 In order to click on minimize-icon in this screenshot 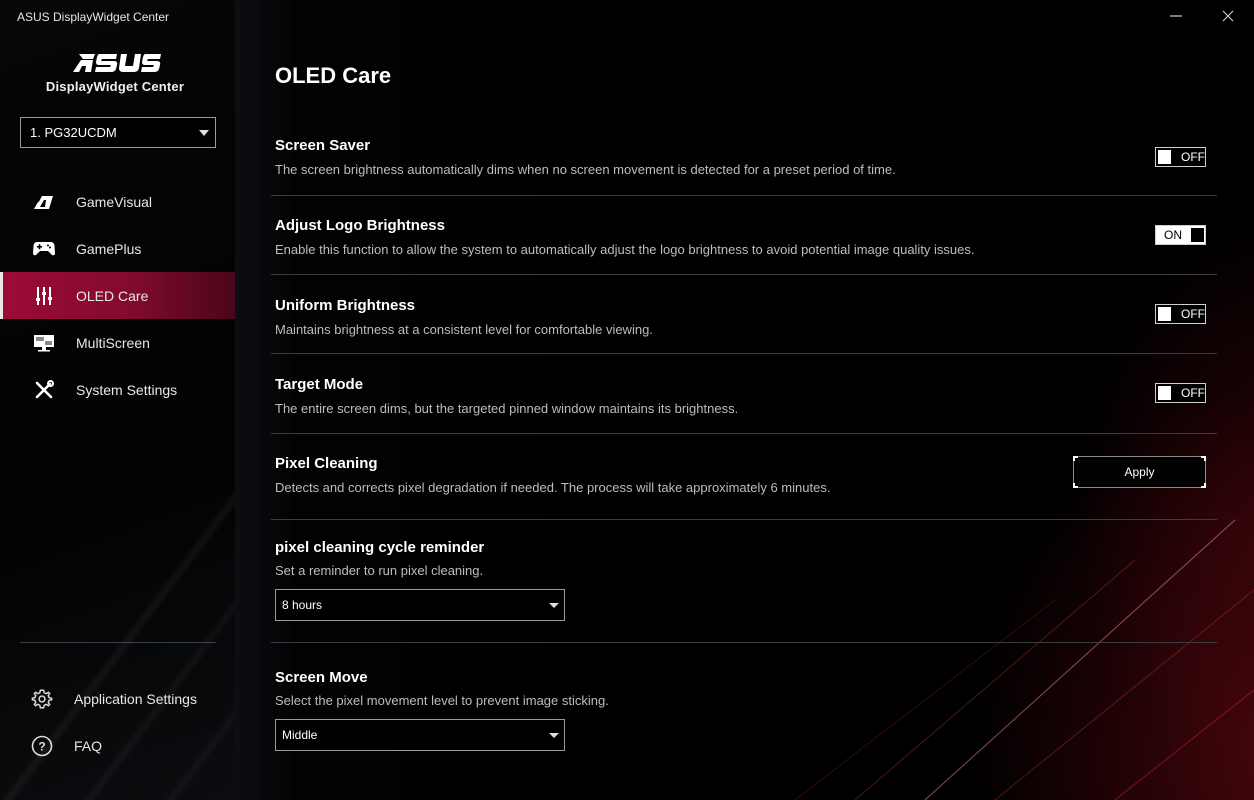, I will do `click(1176, 16)`.